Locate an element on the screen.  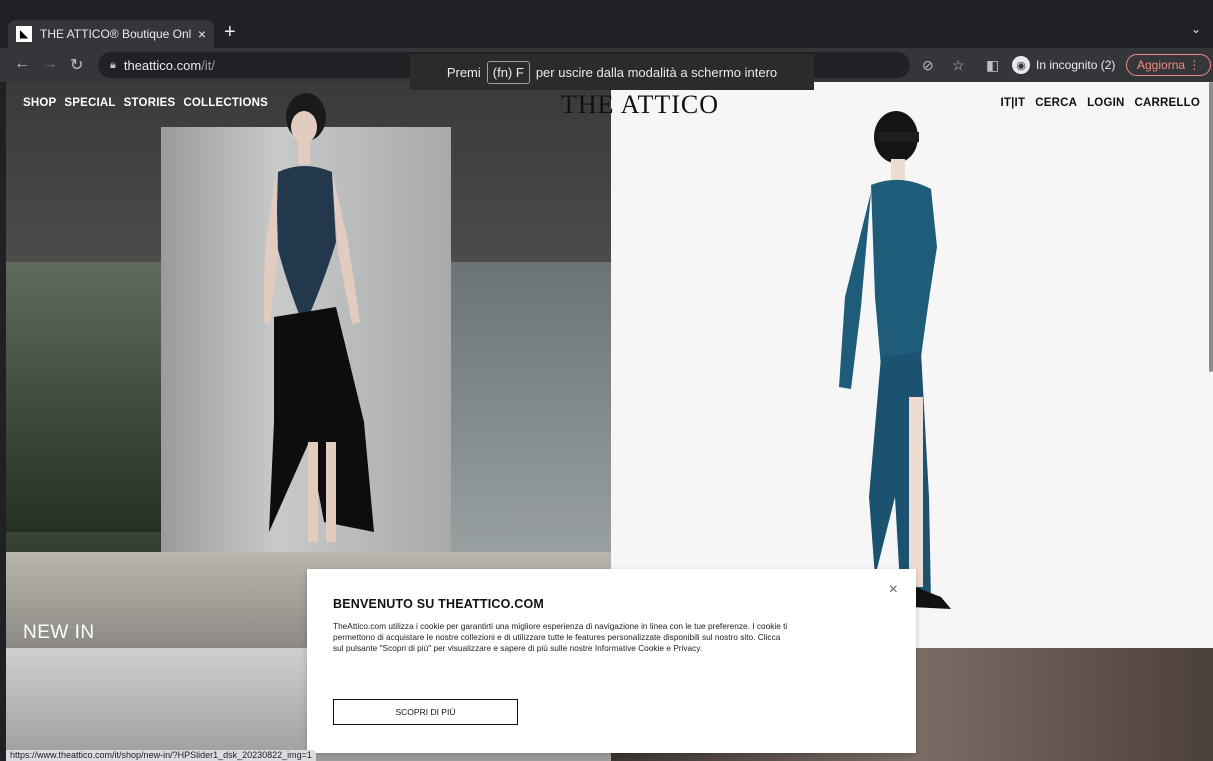
url-path: /it/ is located at coordinates (208, 65).